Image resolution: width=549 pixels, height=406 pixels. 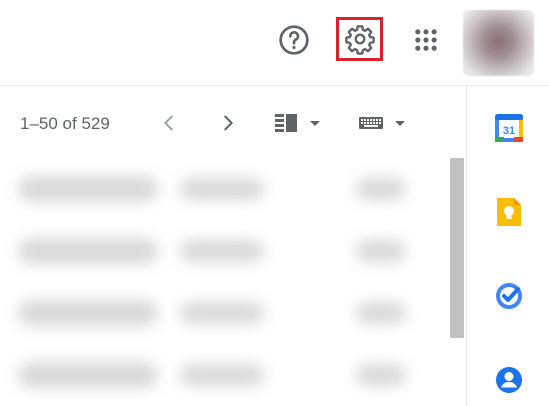 I want to click on list-toolbar: 1–50 of 529, so click(x=233, y=123).